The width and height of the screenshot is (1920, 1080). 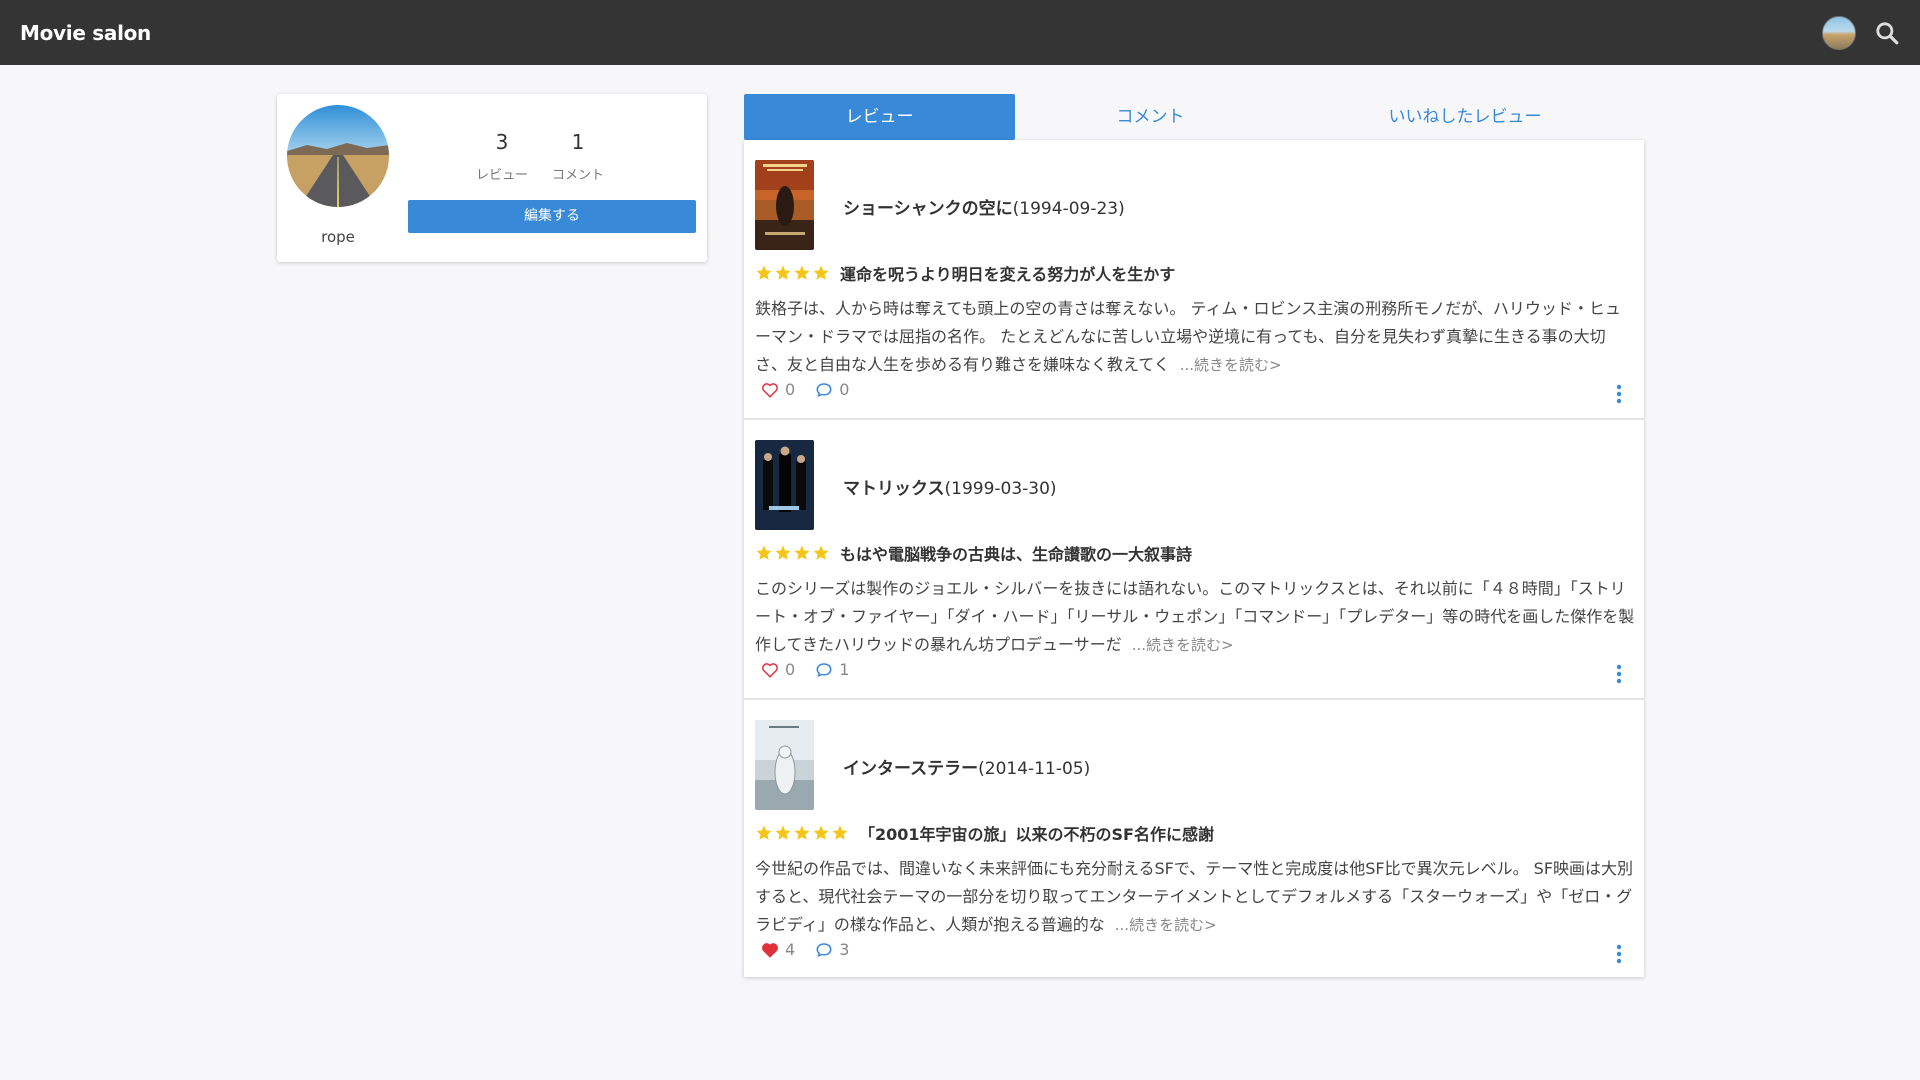 What do you see at coordinates (844, 389) in the screenshot?
I see `comment-count: 0` at bounding box center [844, 389].